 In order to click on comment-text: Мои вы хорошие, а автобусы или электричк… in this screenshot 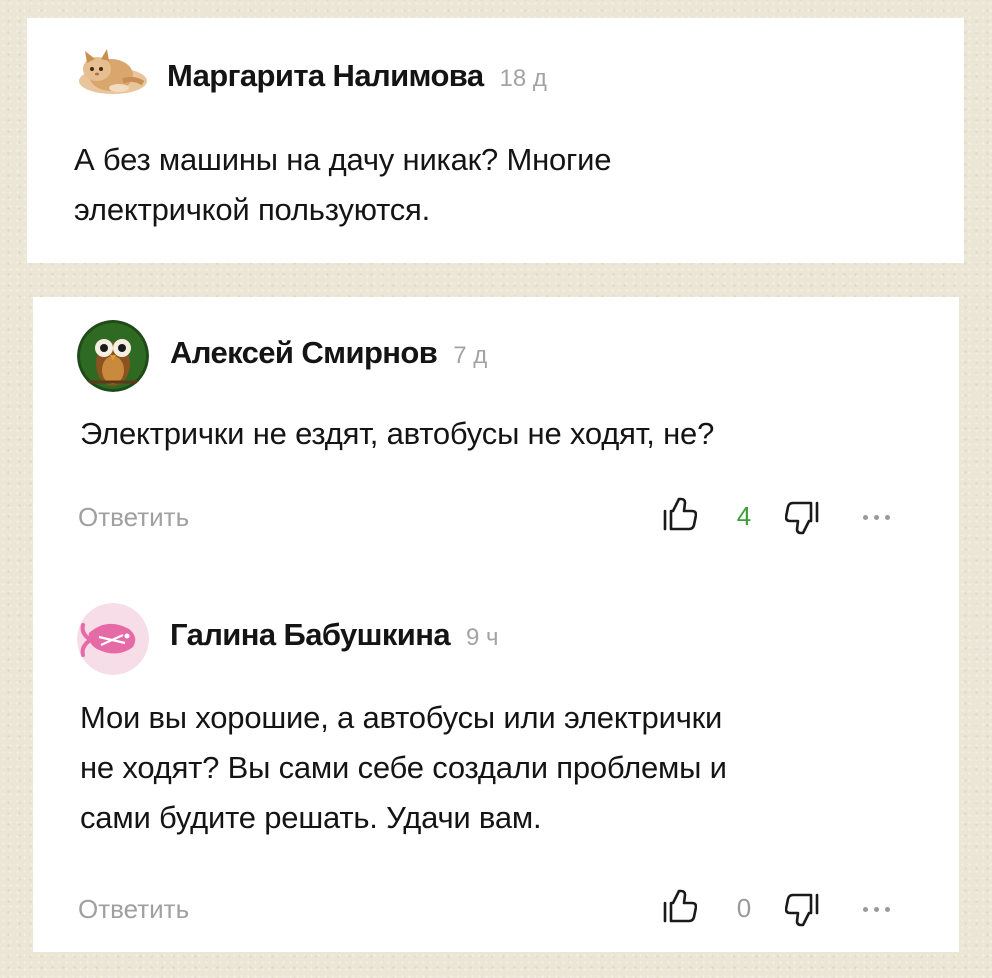, I will do `click(403, 768)`.